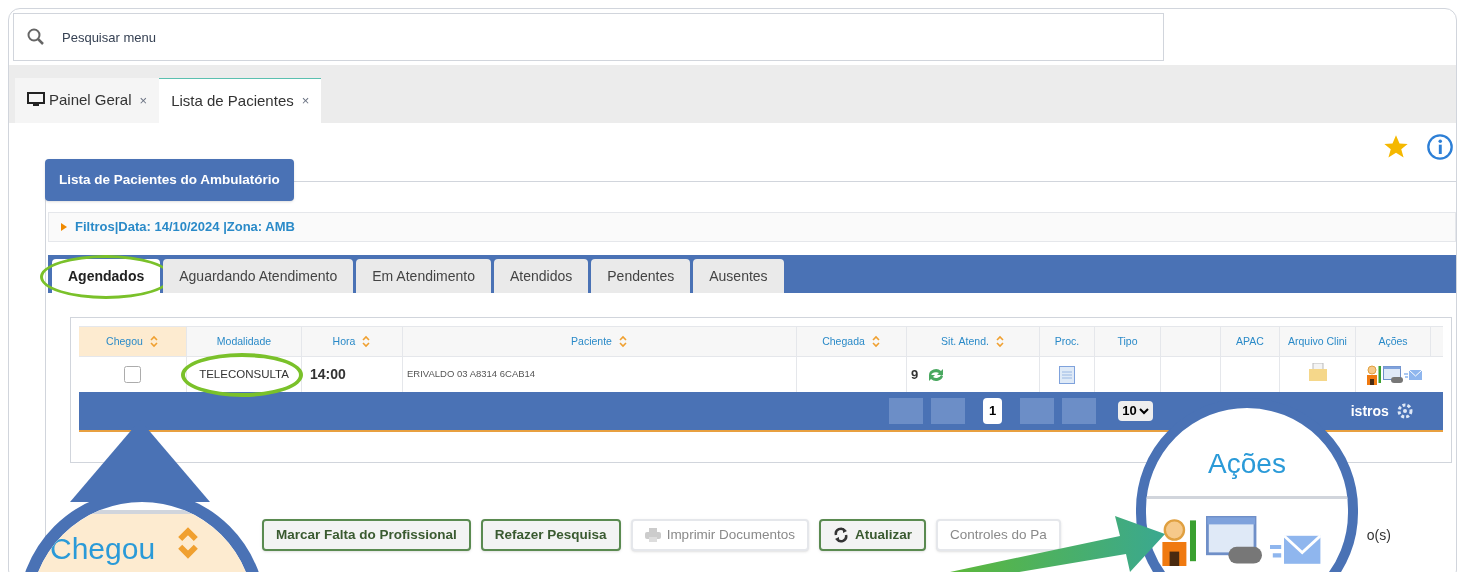  I want to click on list-tab: Ausentes, so click(738, 276).